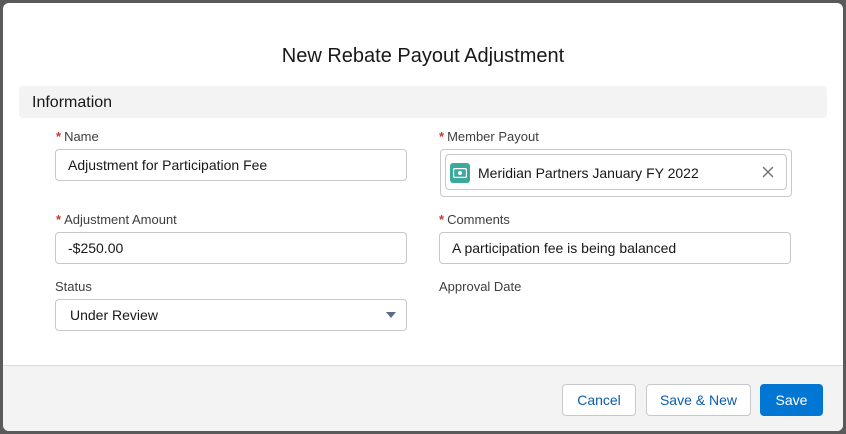 Image resolution: width=846 pixels, height=434 pixels. I want to click on section-header-information: Information, so click(423, 102).